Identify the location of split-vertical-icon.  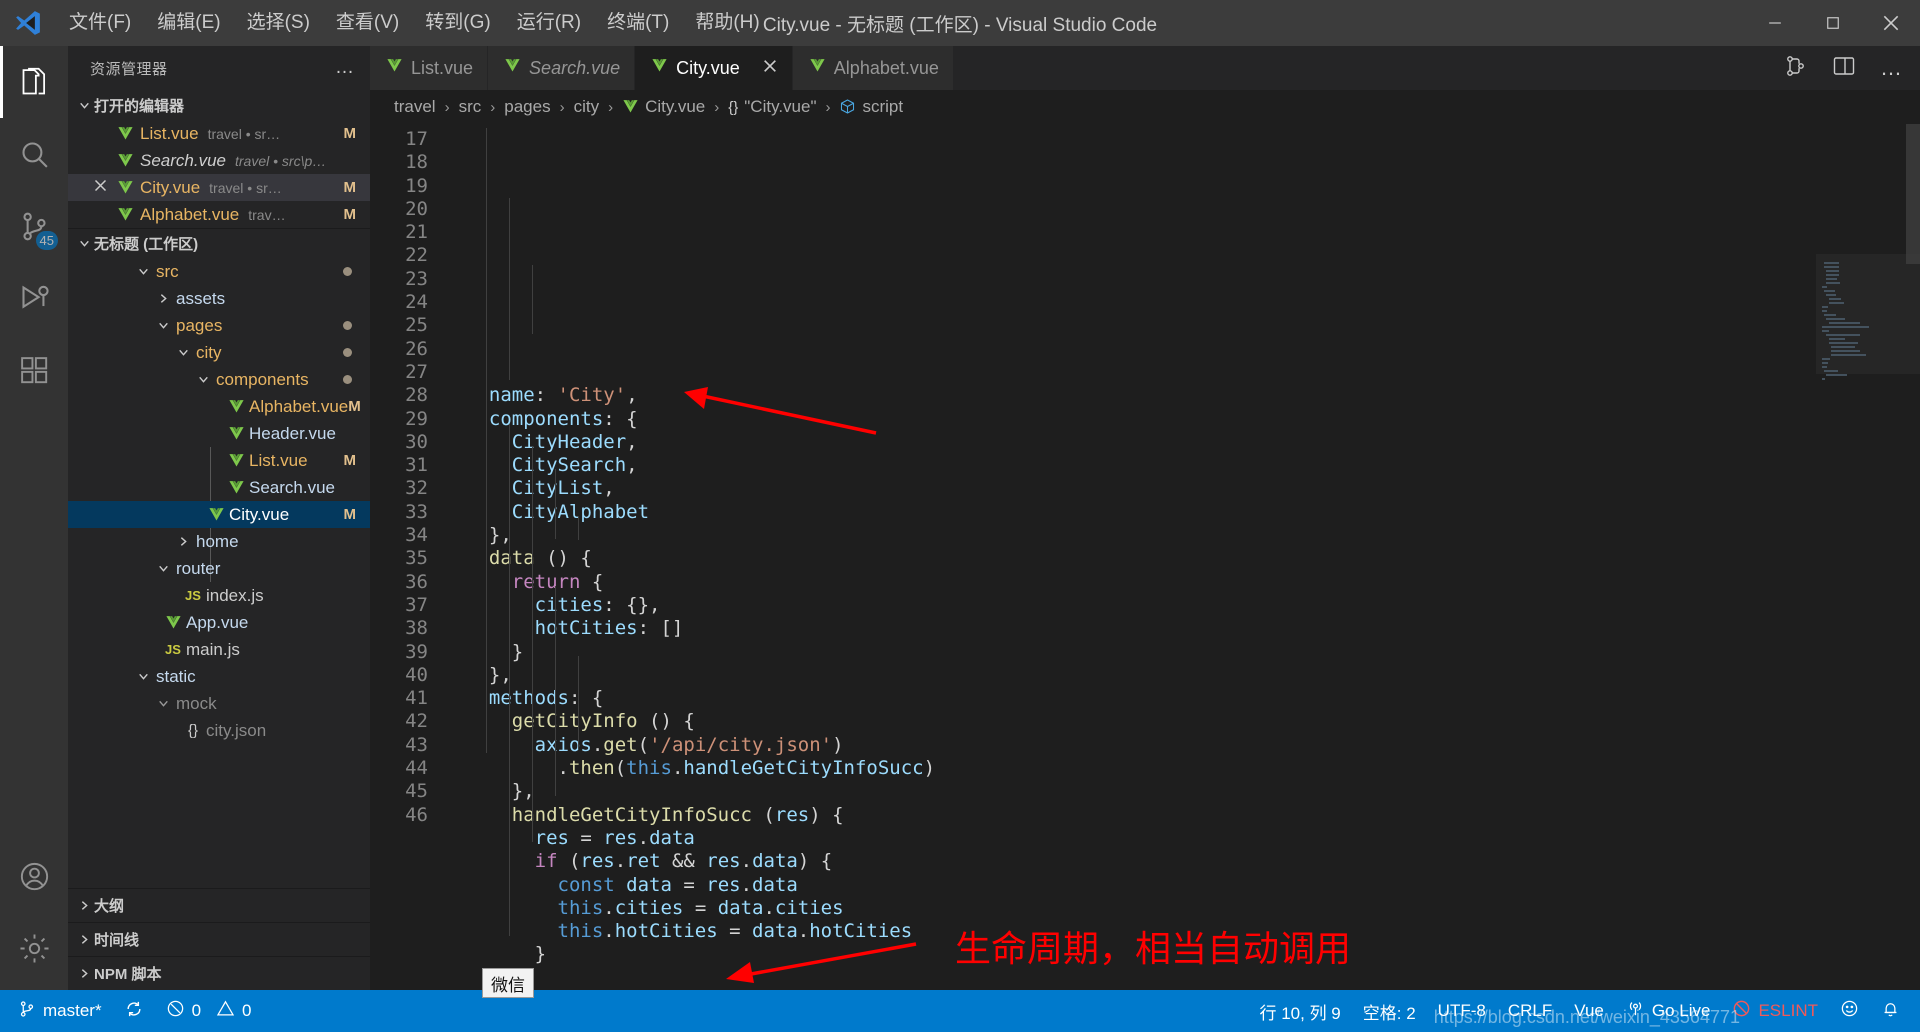
(1796, 68).